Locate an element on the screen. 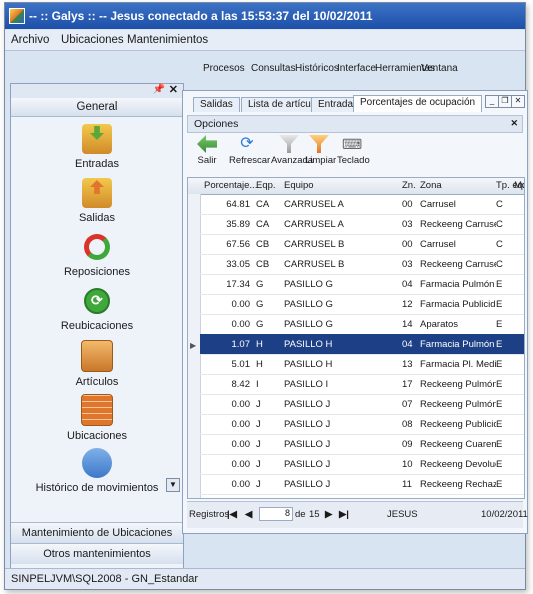  sidebar-item-articulos: Artículos is located at coordinates (97, 364).